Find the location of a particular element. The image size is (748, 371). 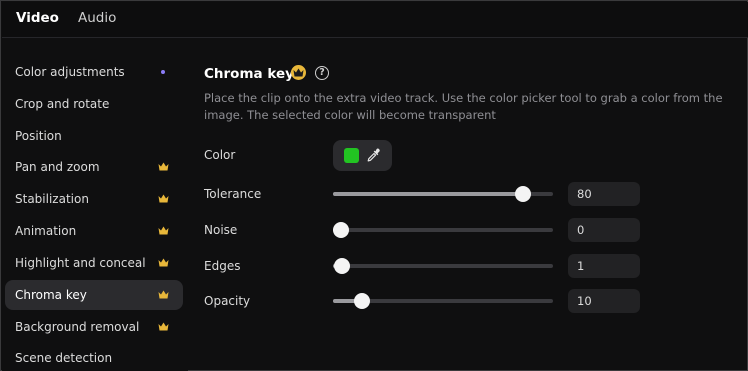

sidebar-item-highlight-and-conceal: Highlight and conceal is located at coordinates (94, 263).